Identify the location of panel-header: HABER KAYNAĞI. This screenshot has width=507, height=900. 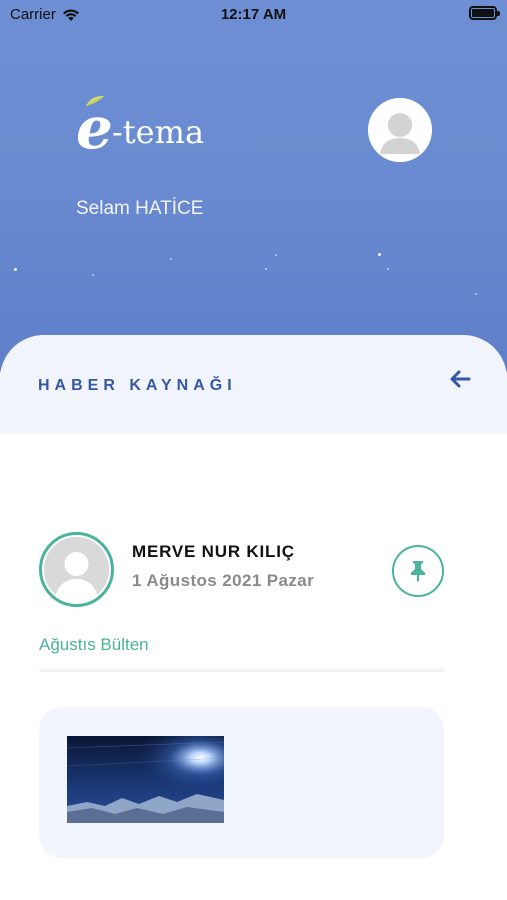
(253, 384).